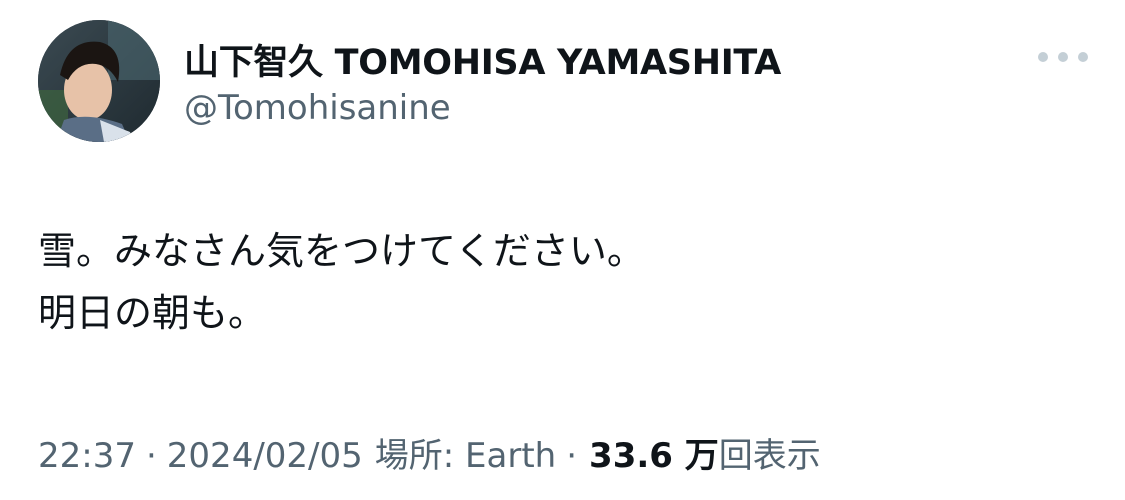 Image resolution: width=1125 pixels, height=500 pixels. What do you see at coordinates (152, 313) in the screenshot?
I see `tweet-line: 明日の朝も。` at bounding box center [152, 313].